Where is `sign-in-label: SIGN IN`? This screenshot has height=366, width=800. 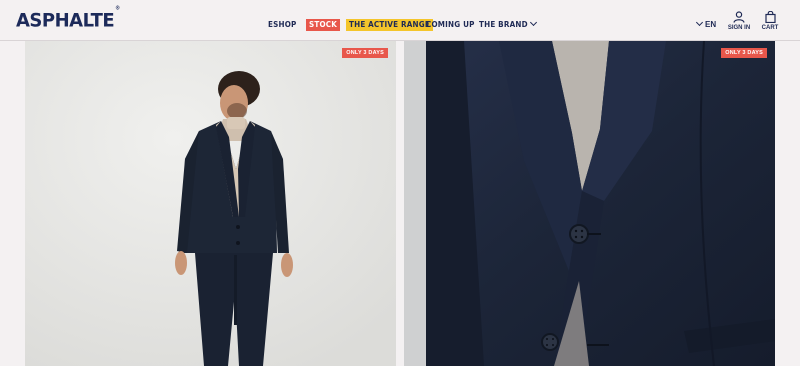 sign-in-label: SIGN IN is located at coordinates (739, 28).